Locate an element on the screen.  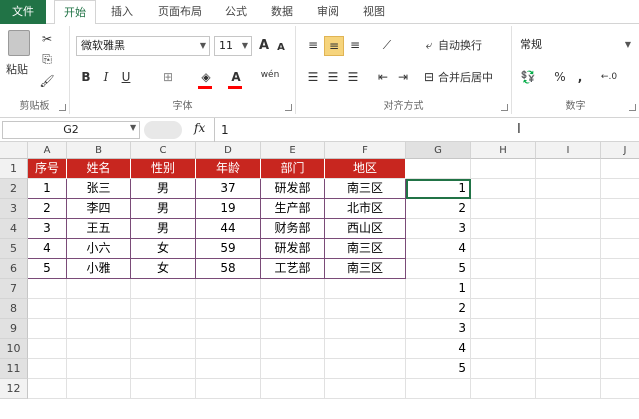
g-column-cell: 2 is located at coordinates (438, 309).